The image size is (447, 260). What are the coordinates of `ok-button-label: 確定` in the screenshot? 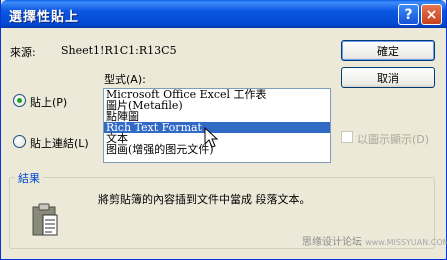 It's located at (388, 51).